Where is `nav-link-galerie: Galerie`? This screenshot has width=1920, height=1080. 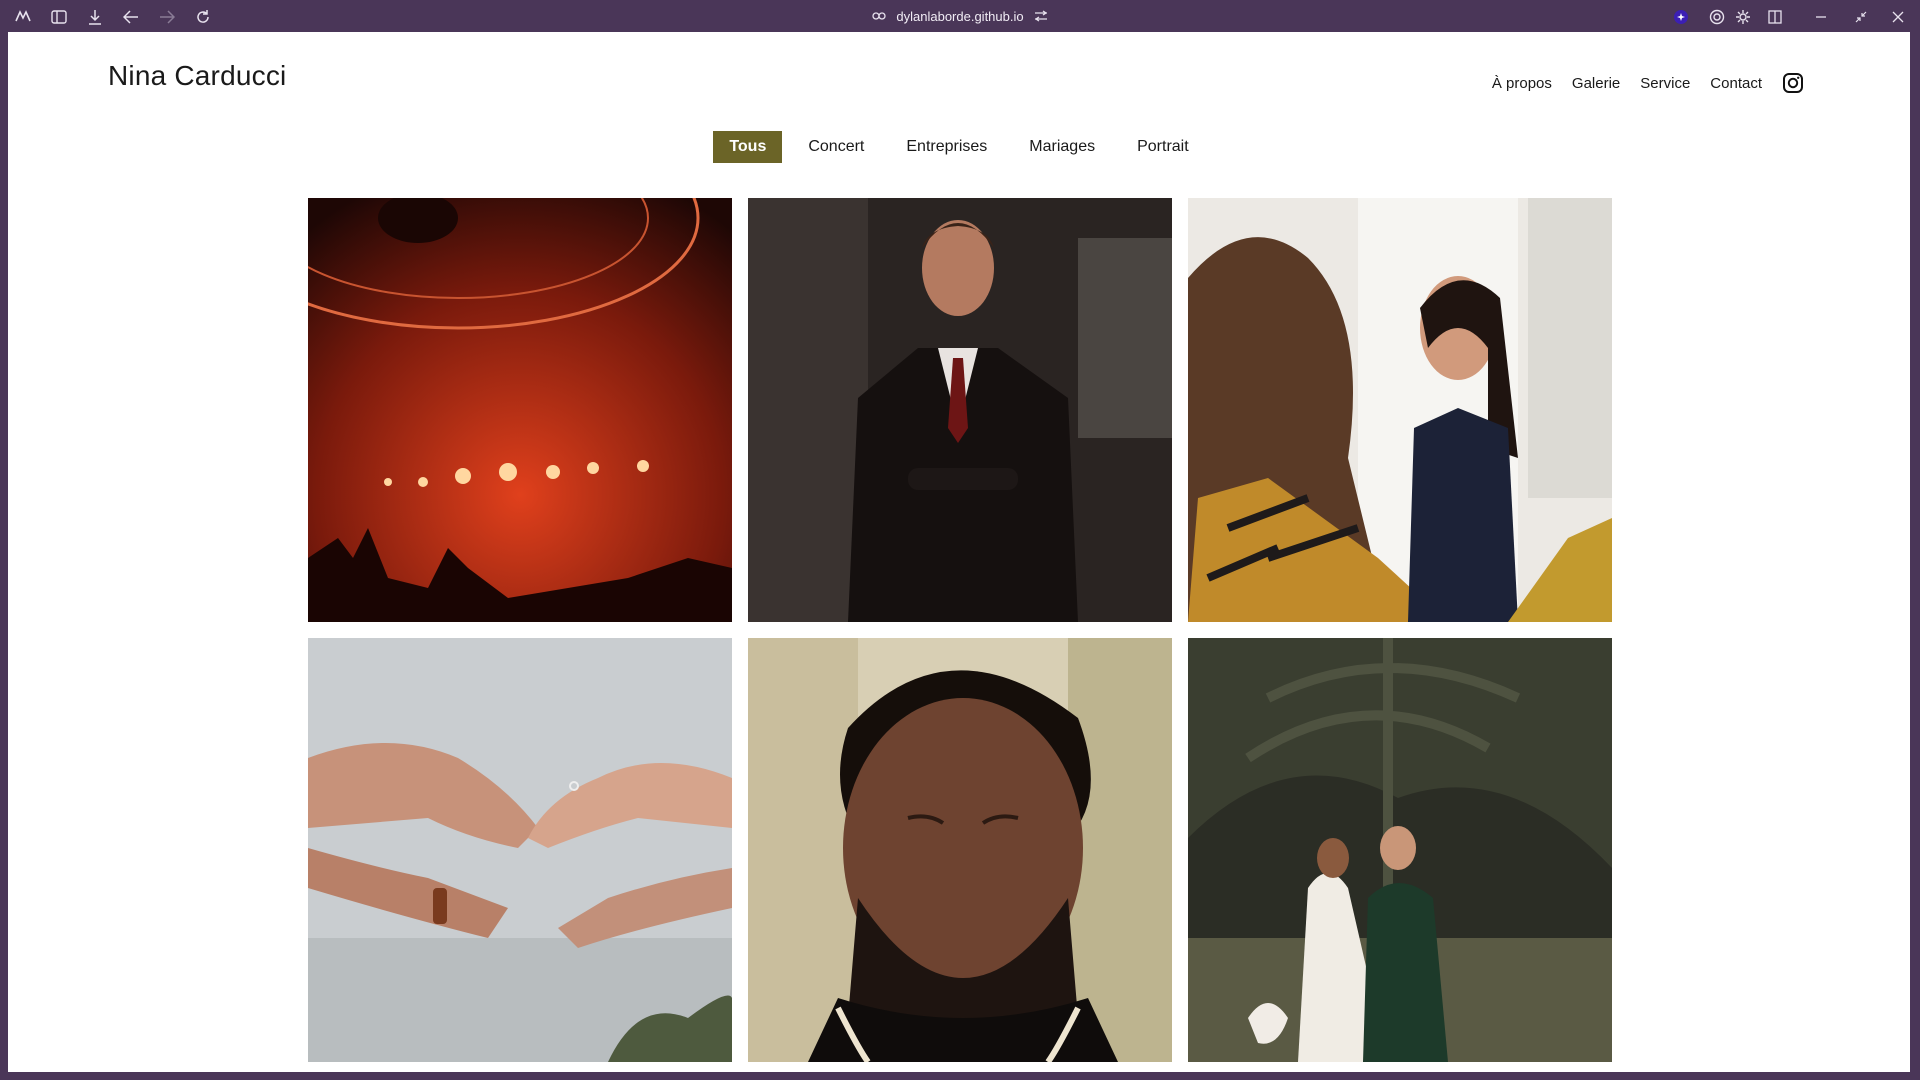
nav-link-galerie: Galerie is located at coordinates (1596, 83).